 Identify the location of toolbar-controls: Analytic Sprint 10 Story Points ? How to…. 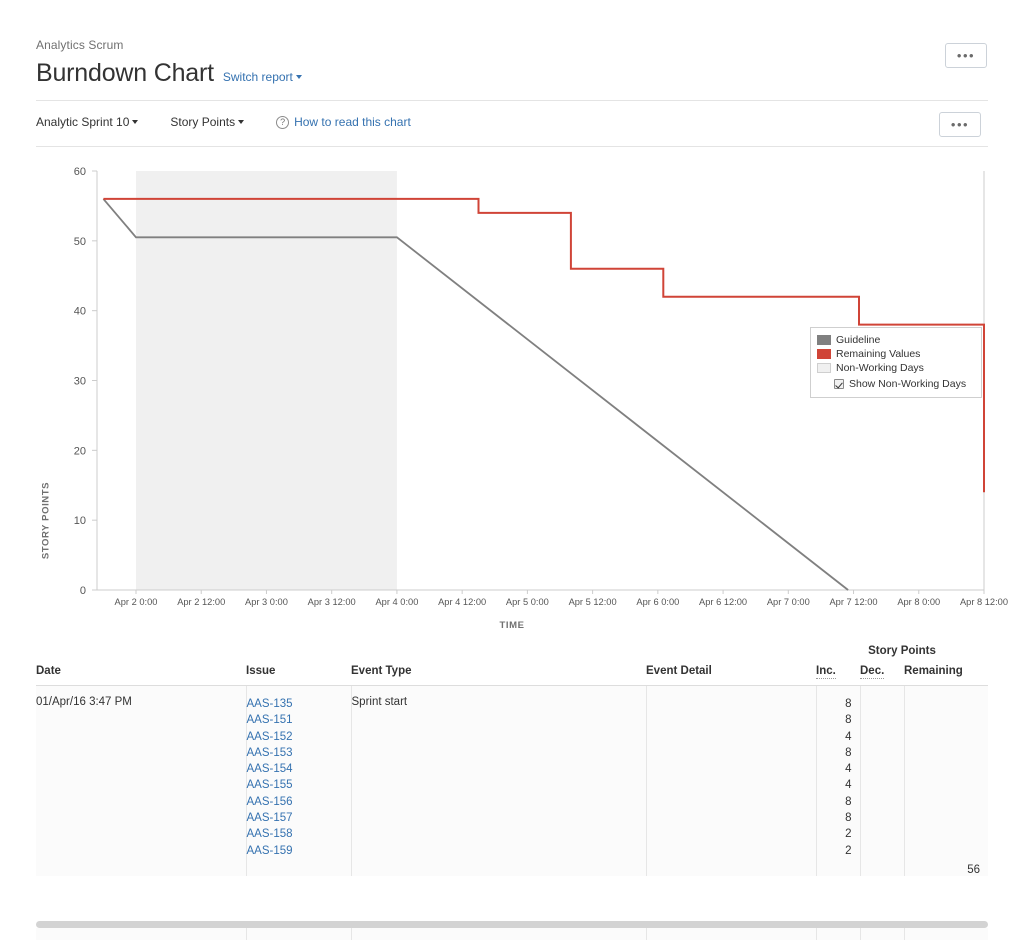
(223, 122).